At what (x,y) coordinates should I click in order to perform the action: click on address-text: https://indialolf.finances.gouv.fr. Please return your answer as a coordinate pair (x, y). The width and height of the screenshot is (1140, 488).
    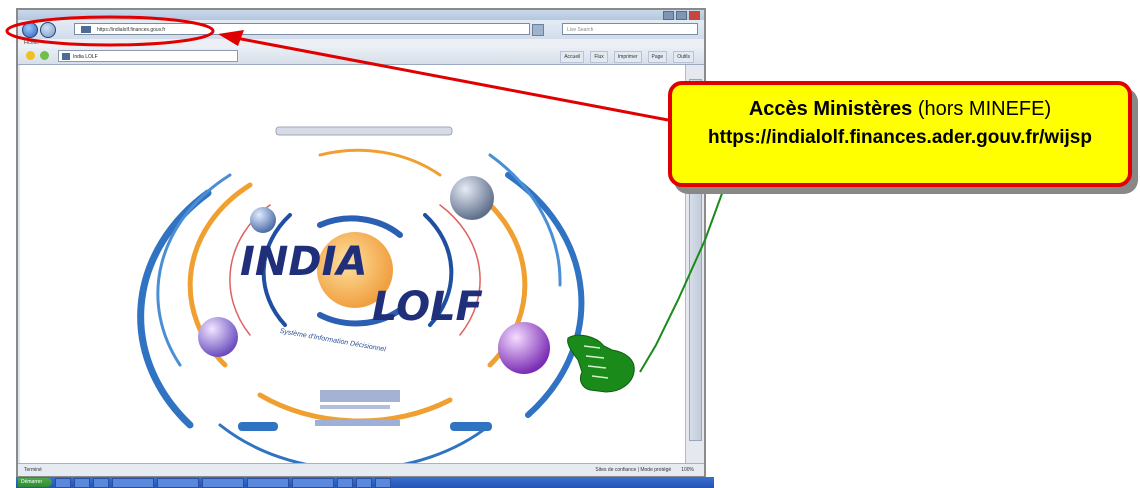
    Looking at the image, I should click on (131, 30).